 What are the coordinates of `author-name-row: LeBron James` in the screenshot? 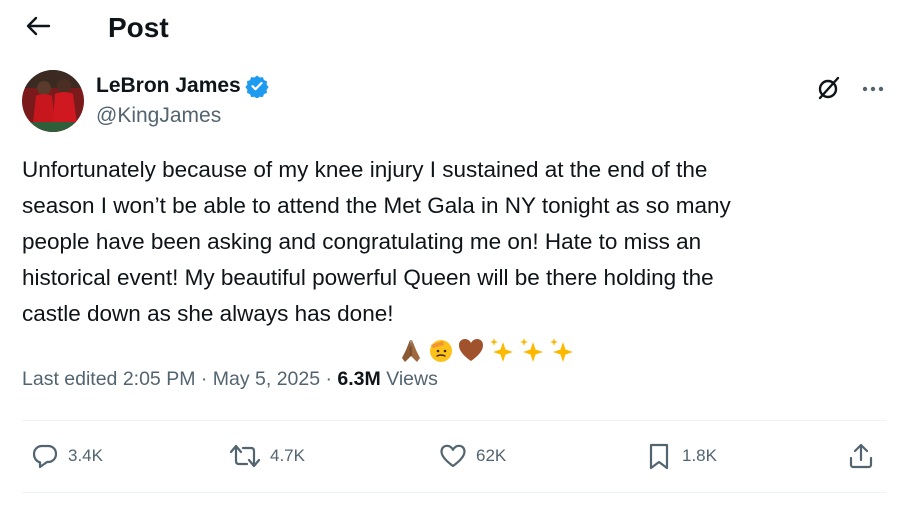 It's located at (182, 86).